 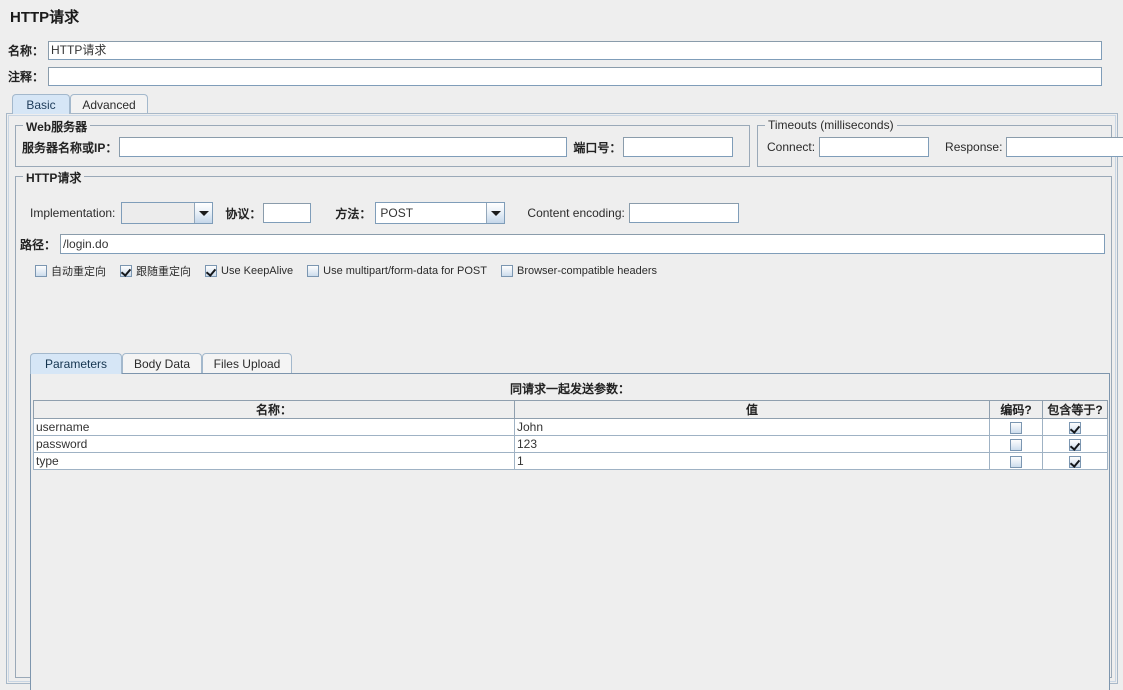 I want to click on comment-row: 注释：, so click(x=562, y=76).